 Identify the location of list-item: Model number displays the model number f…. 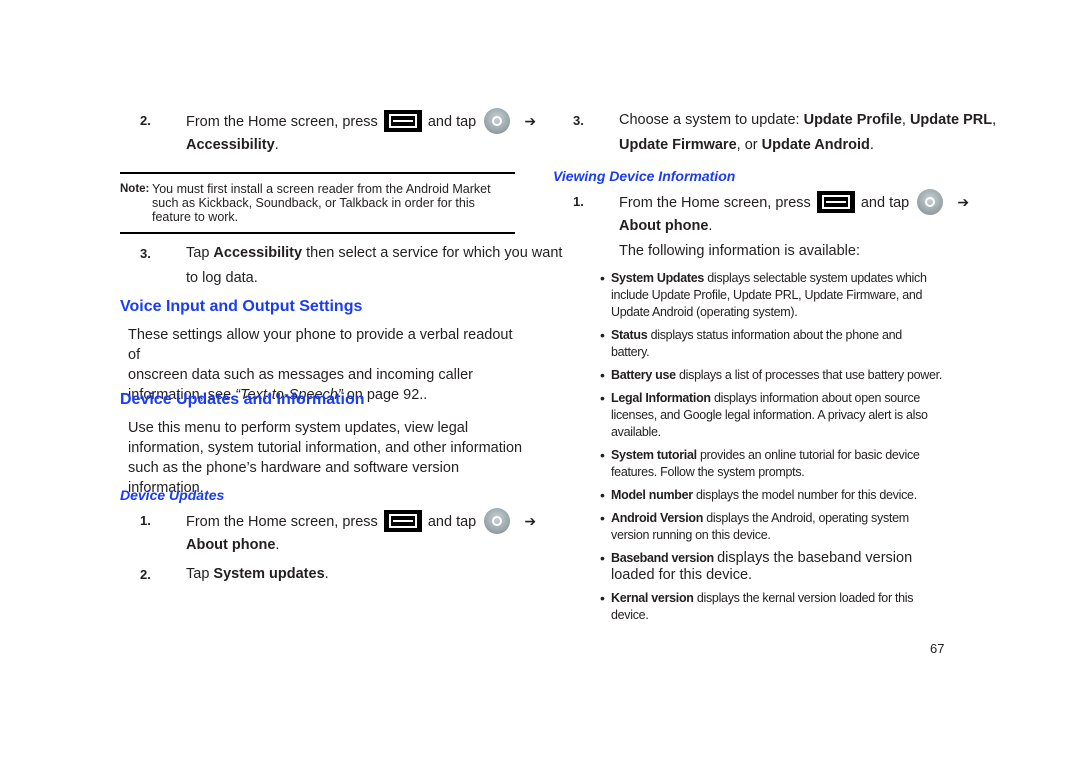
(771, 495).